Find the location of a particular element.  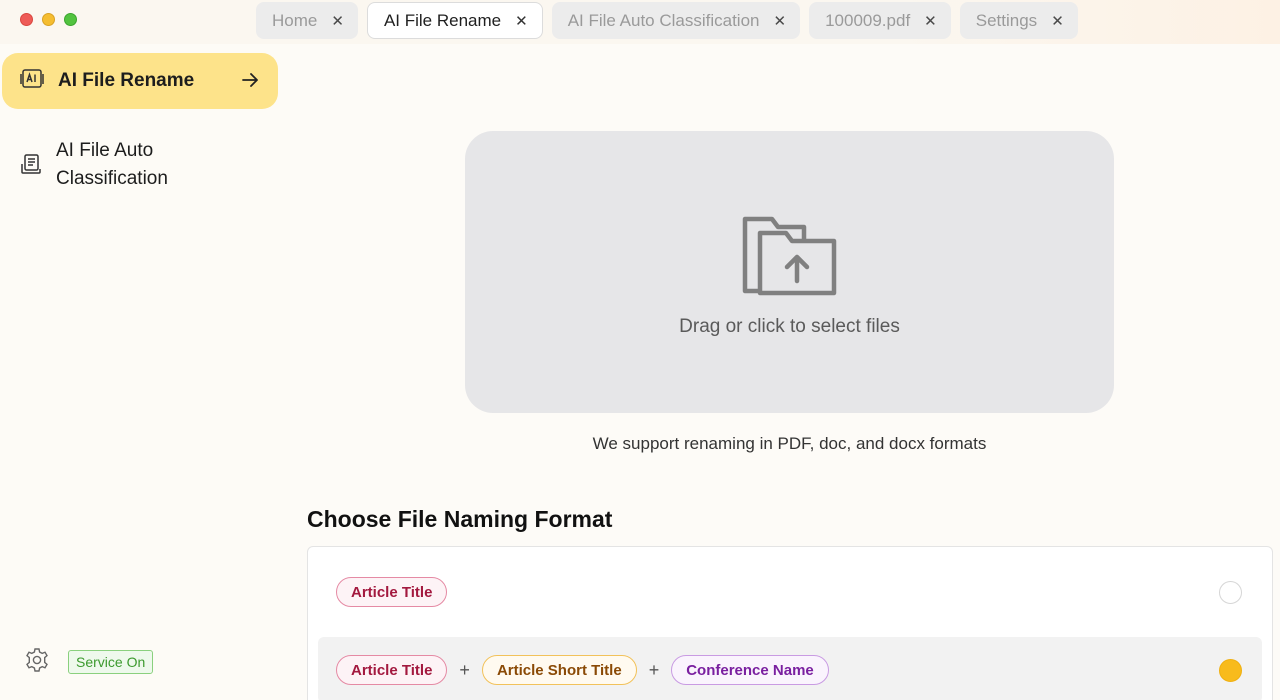

tab-label: 100009.pdf is located at coordinates (868, 20).